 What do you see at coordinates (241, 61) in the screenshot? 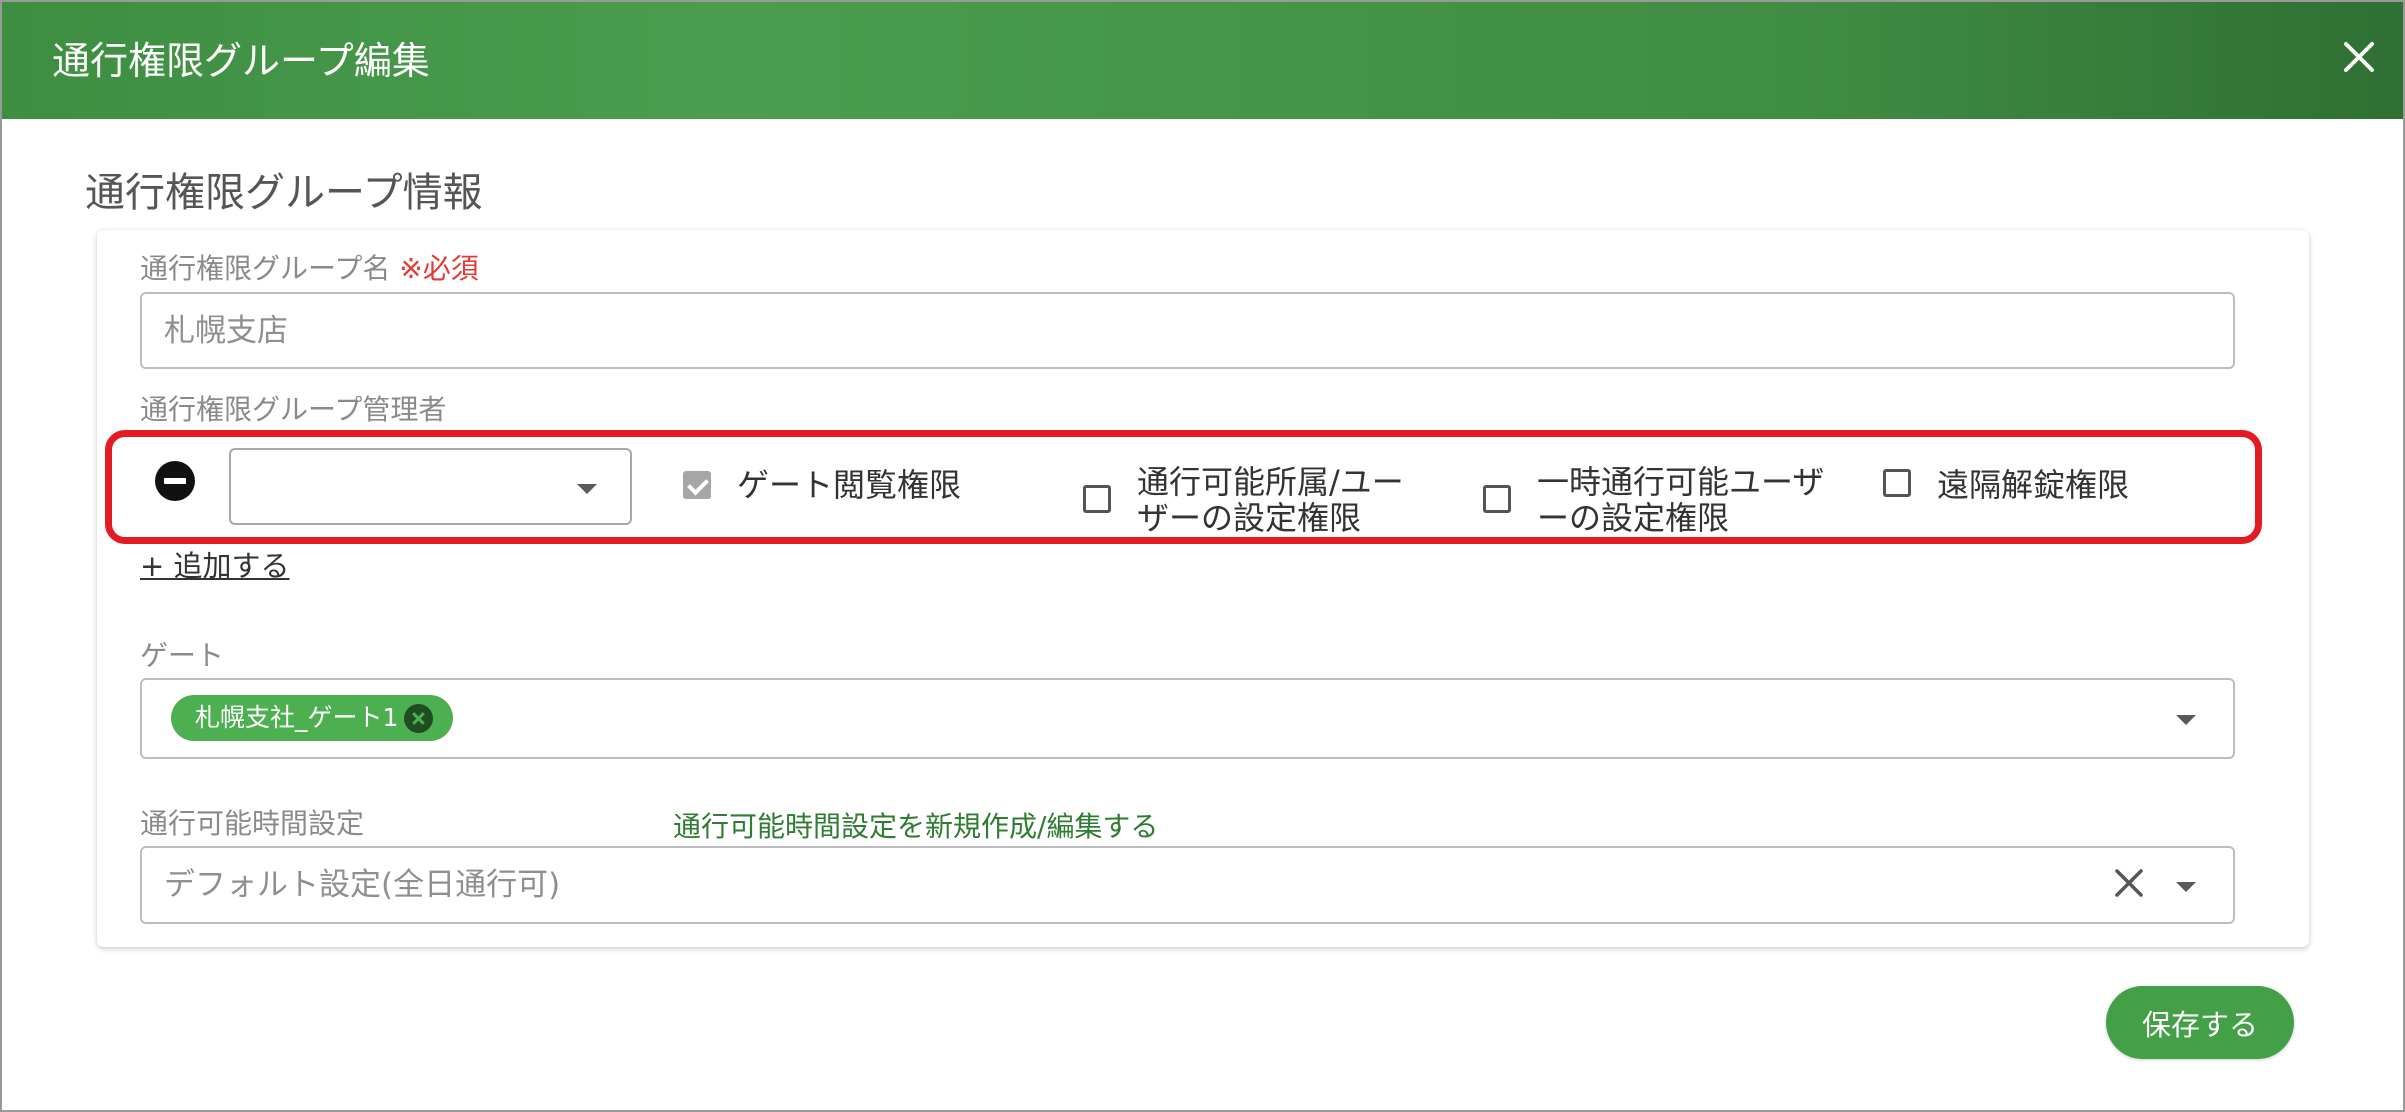
I see `dialog-title: 通行権限グループ編集` at bounding box center [241, 61].